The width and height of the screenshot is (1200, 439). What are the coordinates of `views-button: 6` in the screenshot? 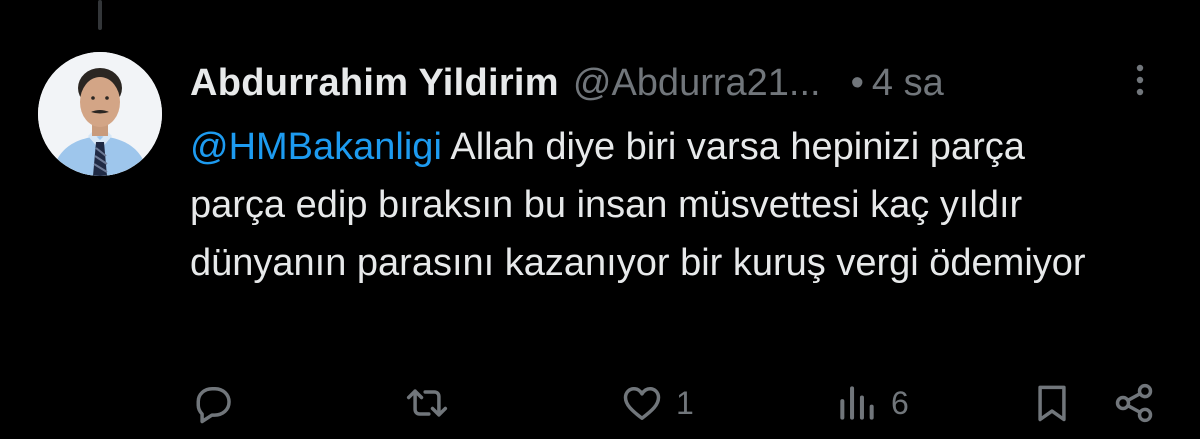 It's located at (872, 403).